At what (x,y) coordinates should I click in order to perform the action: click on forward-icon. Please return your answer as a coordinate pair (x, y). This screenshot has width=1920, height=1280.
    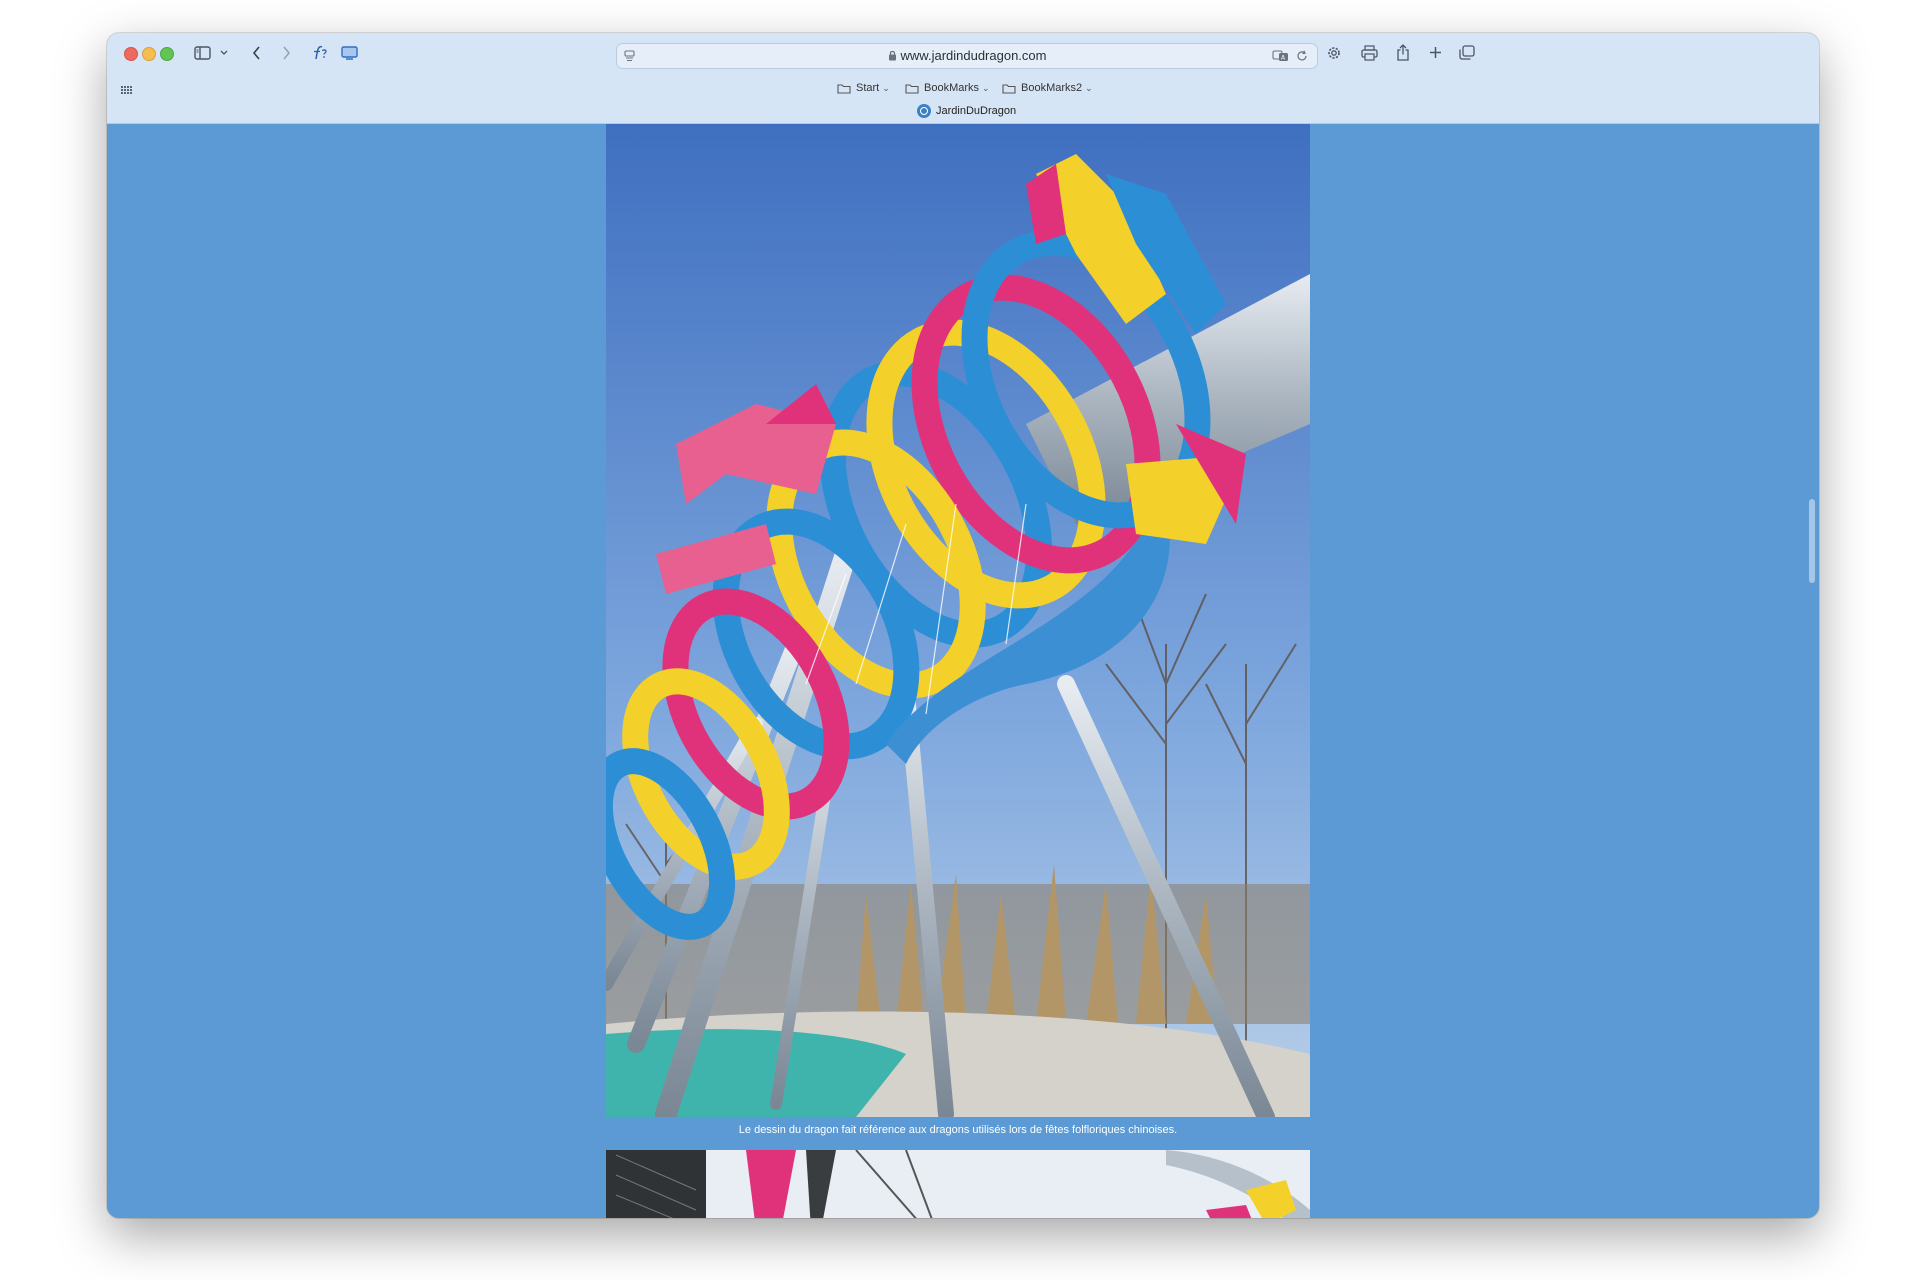
    Looking at the image, I should click on (286, 53).